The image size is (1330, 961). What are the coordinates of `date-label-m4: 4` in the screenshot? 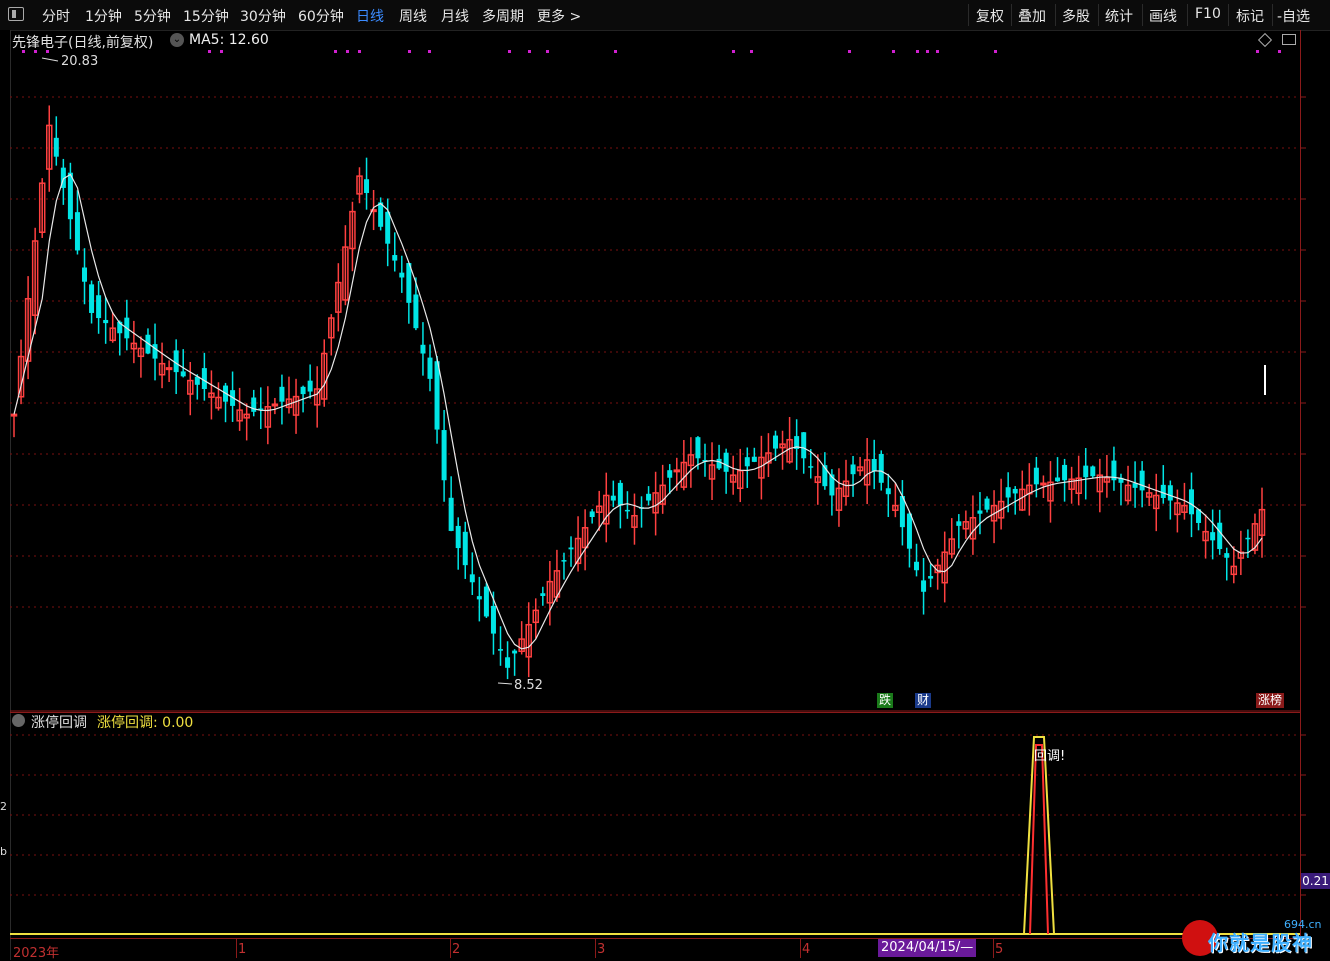 It's located at (806, 949).